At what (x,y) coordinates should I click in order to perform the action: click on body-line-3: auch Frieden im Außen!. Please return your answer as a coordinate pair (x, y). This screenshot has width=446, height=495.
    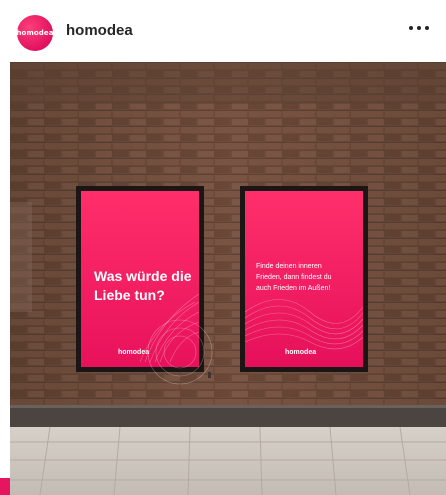
    Looking at the image, I should click on (293, 288).